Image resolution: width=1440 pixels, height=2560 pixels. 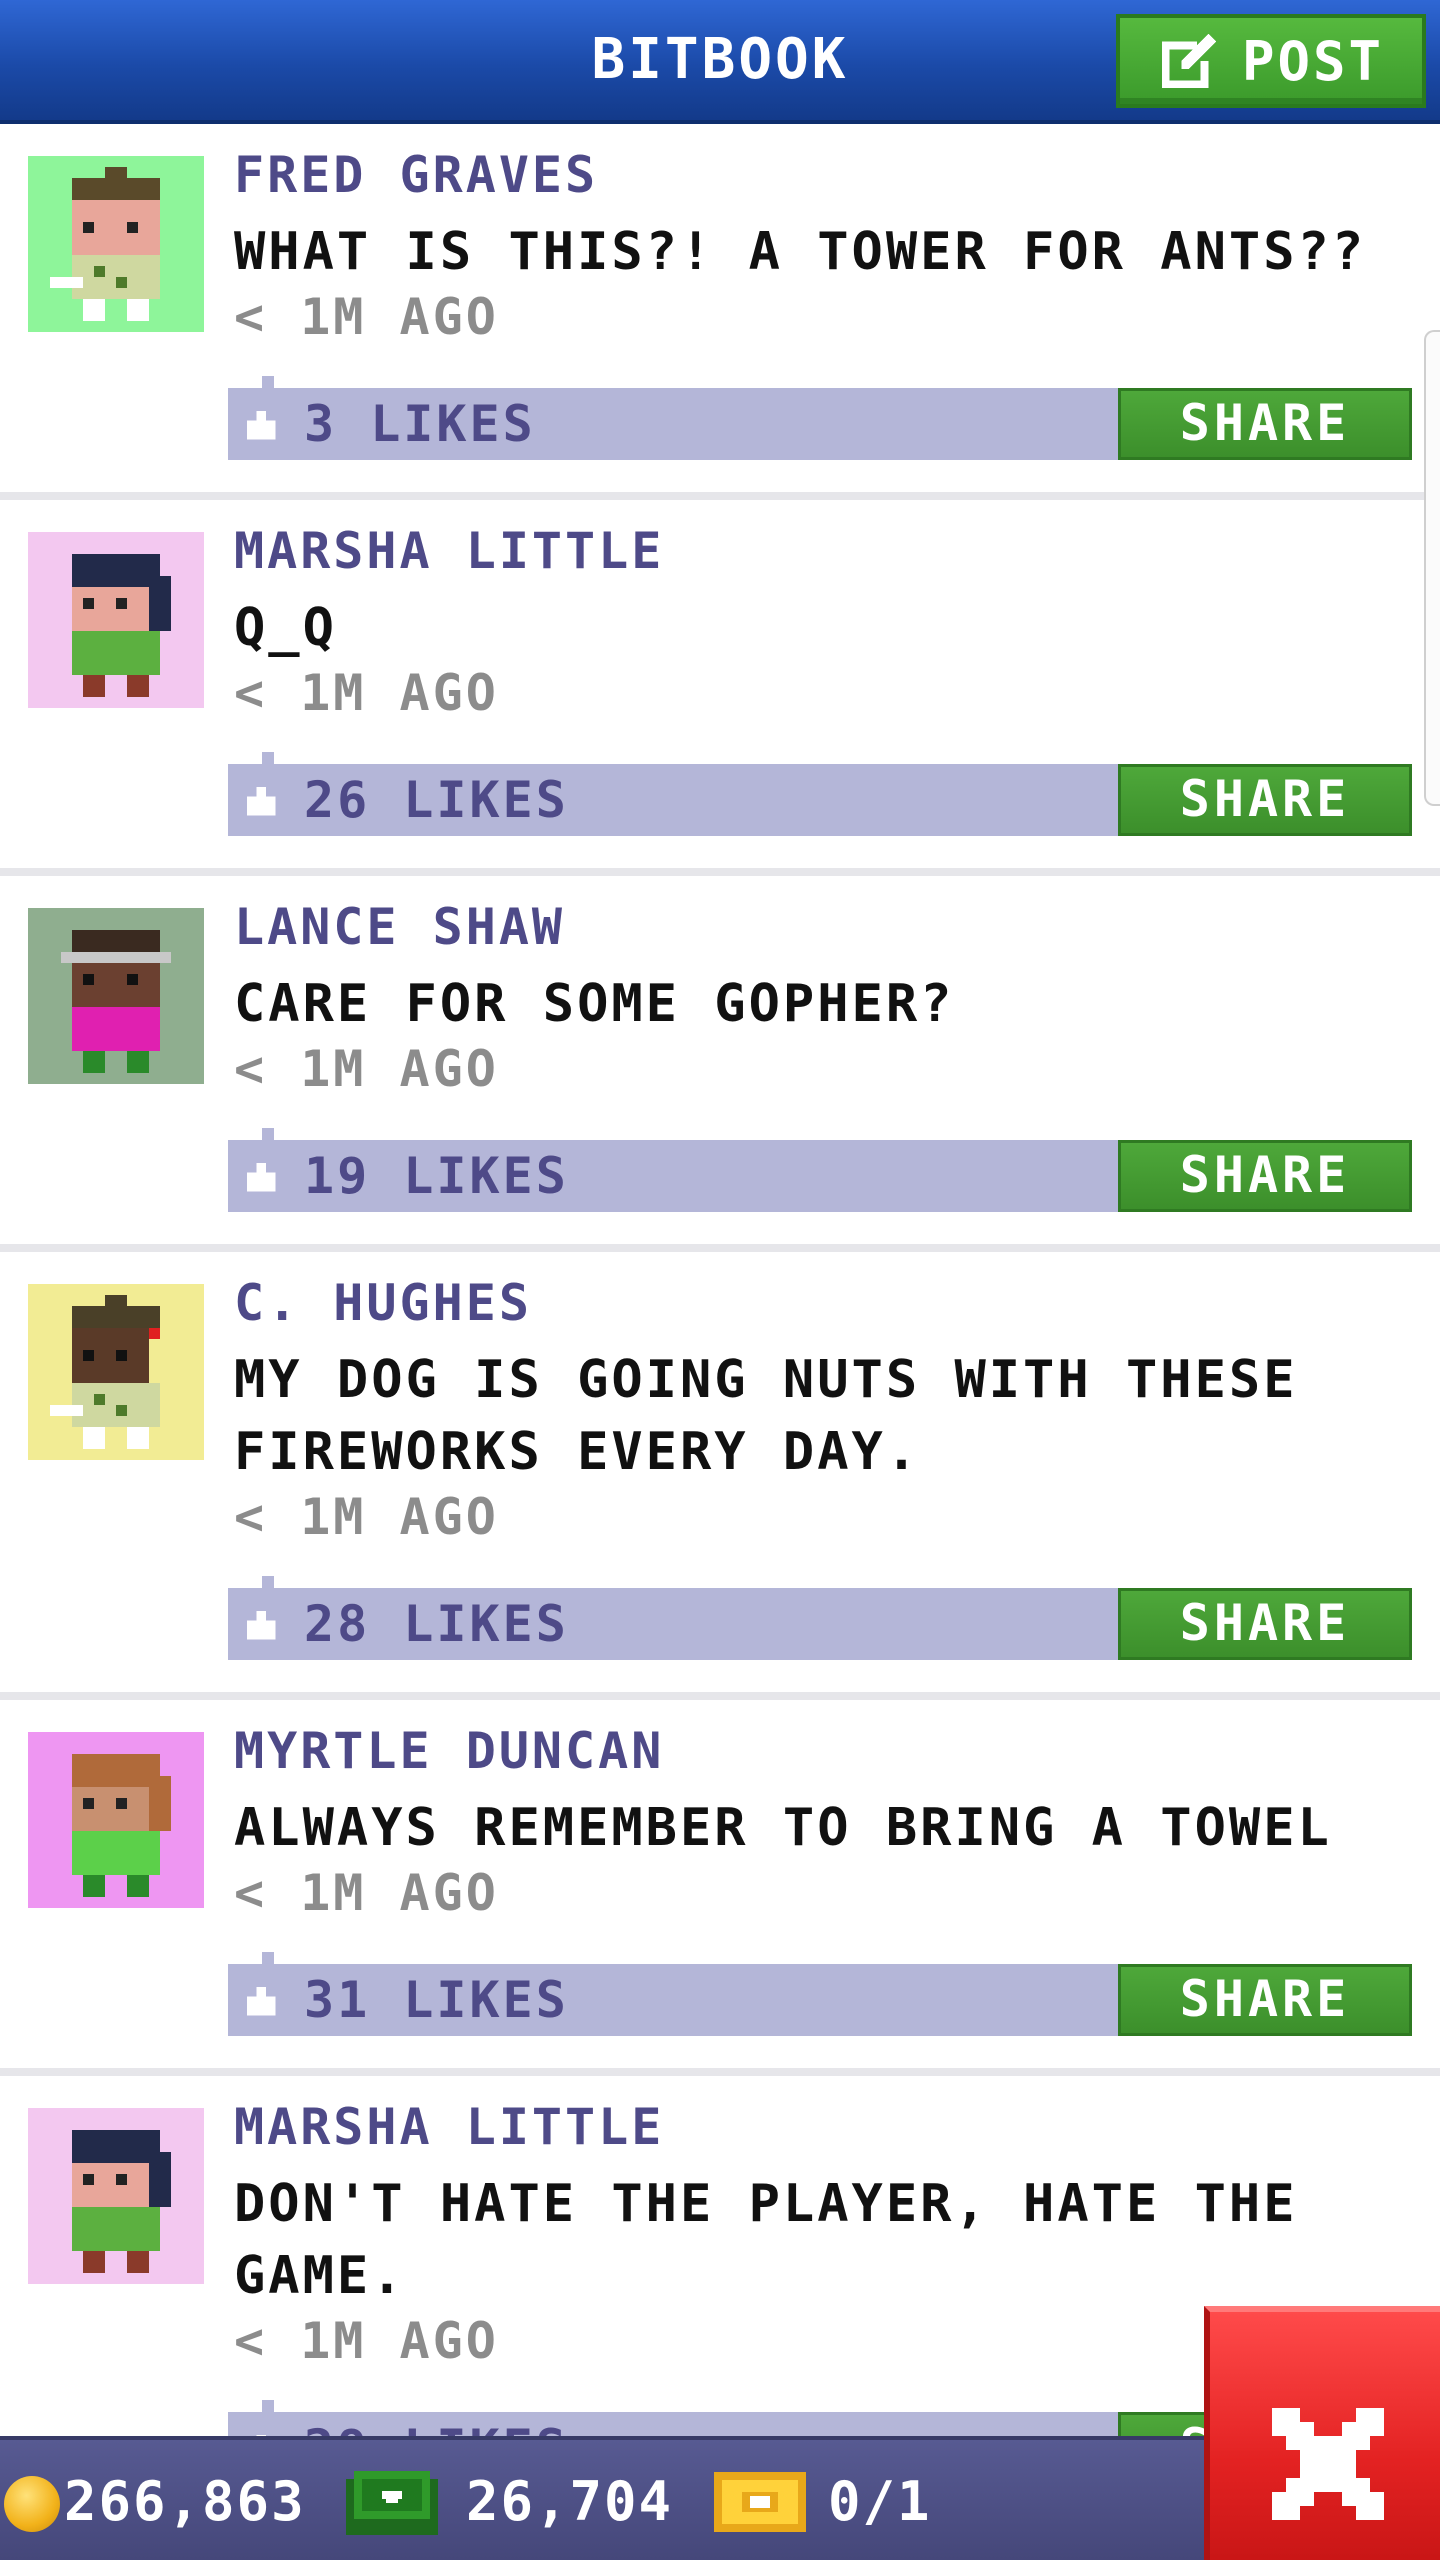 I want to click on likes-bar: 19 LIKES SHARE, so click(x=820, y=1170).